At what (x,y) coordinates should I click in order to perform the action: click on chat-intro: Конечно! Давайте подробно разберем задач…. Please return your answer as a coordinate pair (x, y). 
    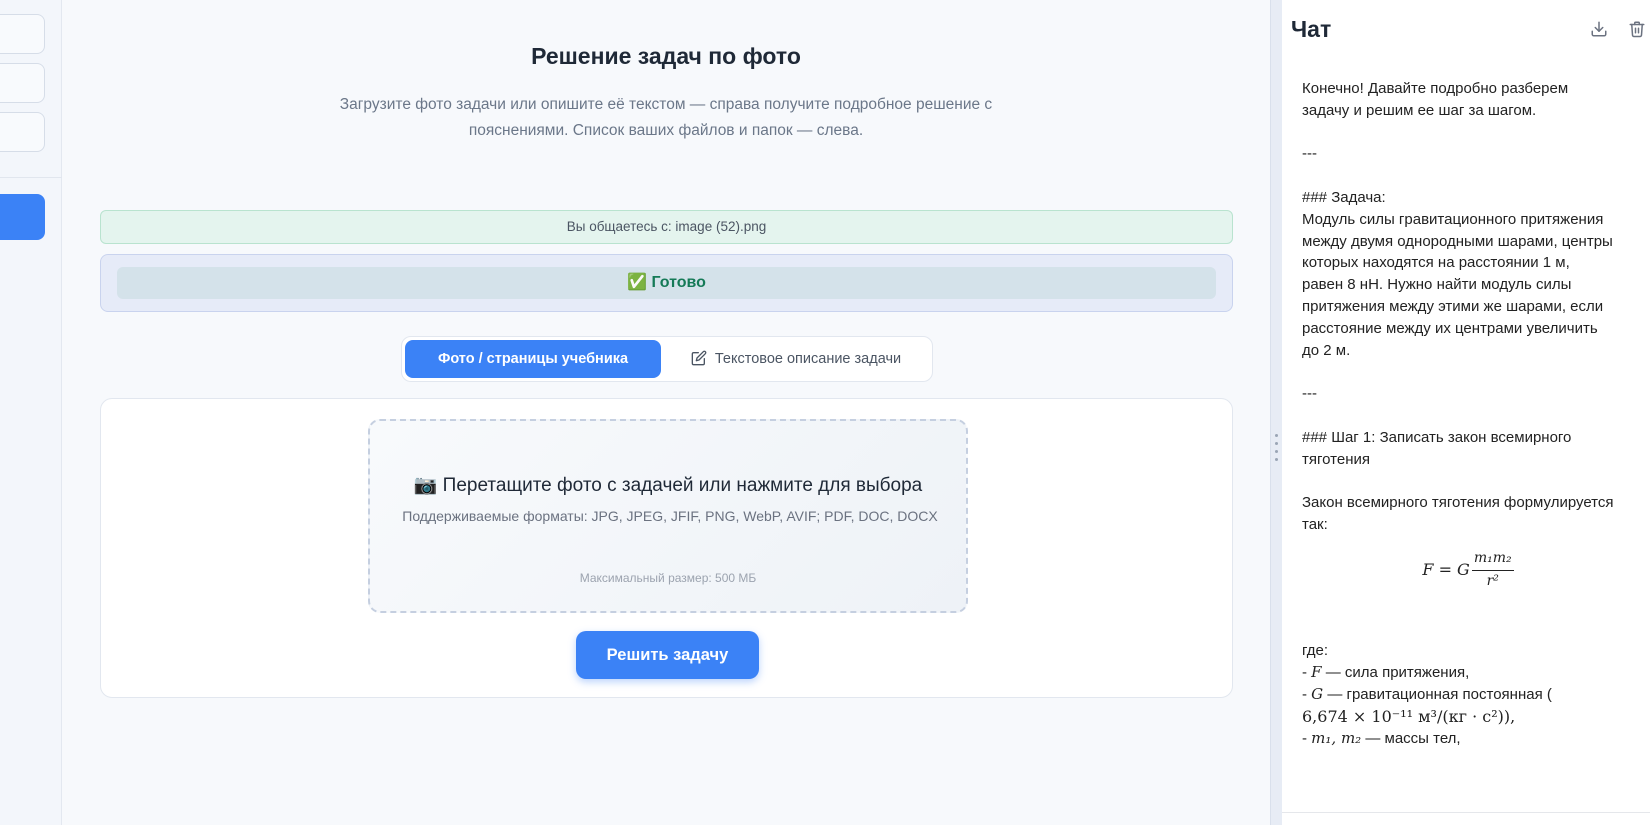
    Looking at the image, I should click on (1435, 99).